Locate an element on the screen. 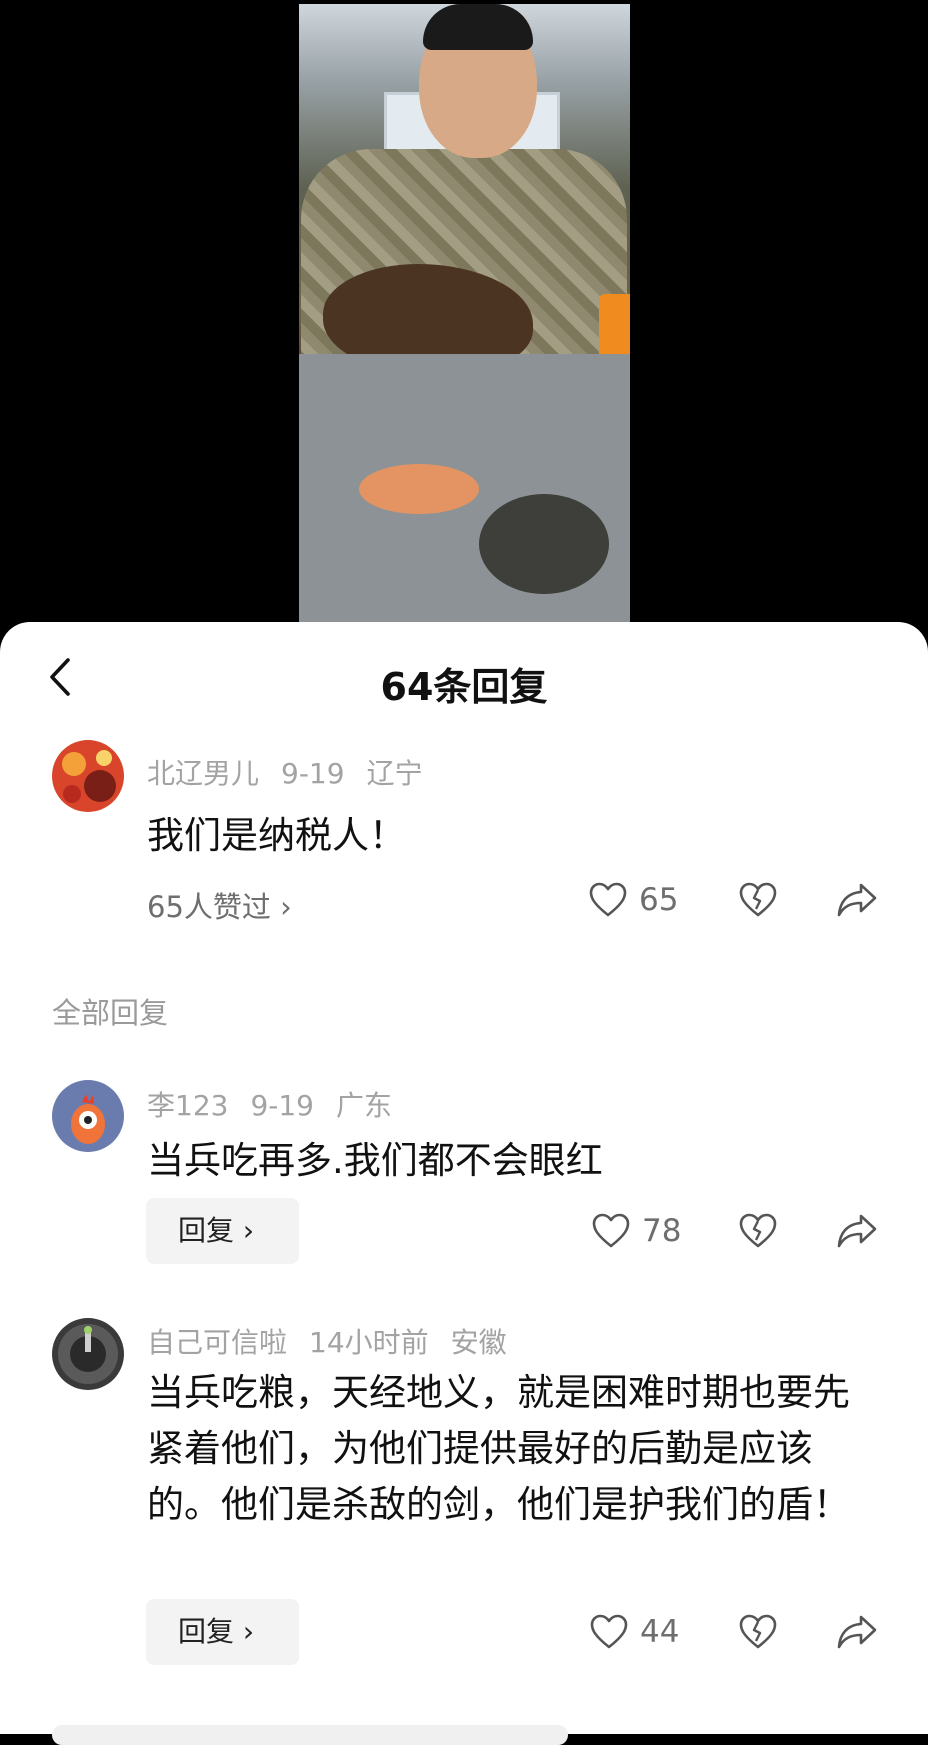 The height and width of the screenshot is (1745, 928). comment-date: 14小时前 is located at coordinates (369, 1342).